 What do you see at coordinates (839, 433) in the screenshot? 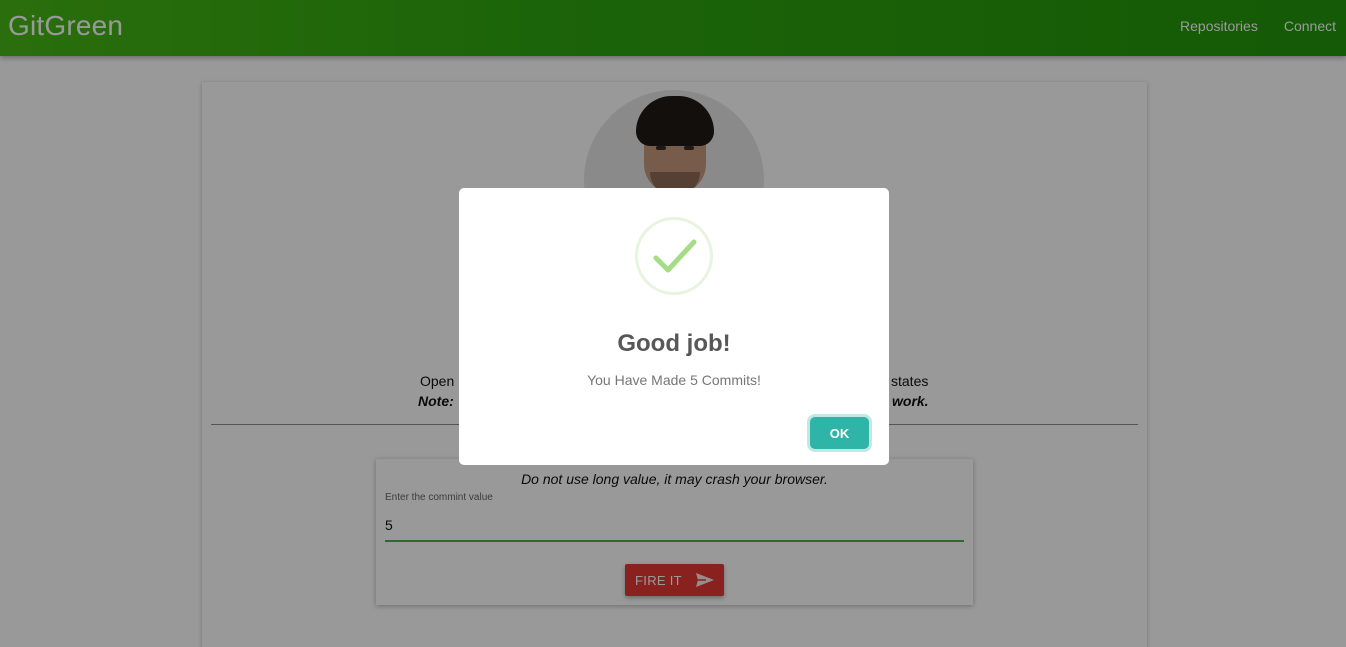
I see `ok-button: OK` at bounding box center [839, 433].